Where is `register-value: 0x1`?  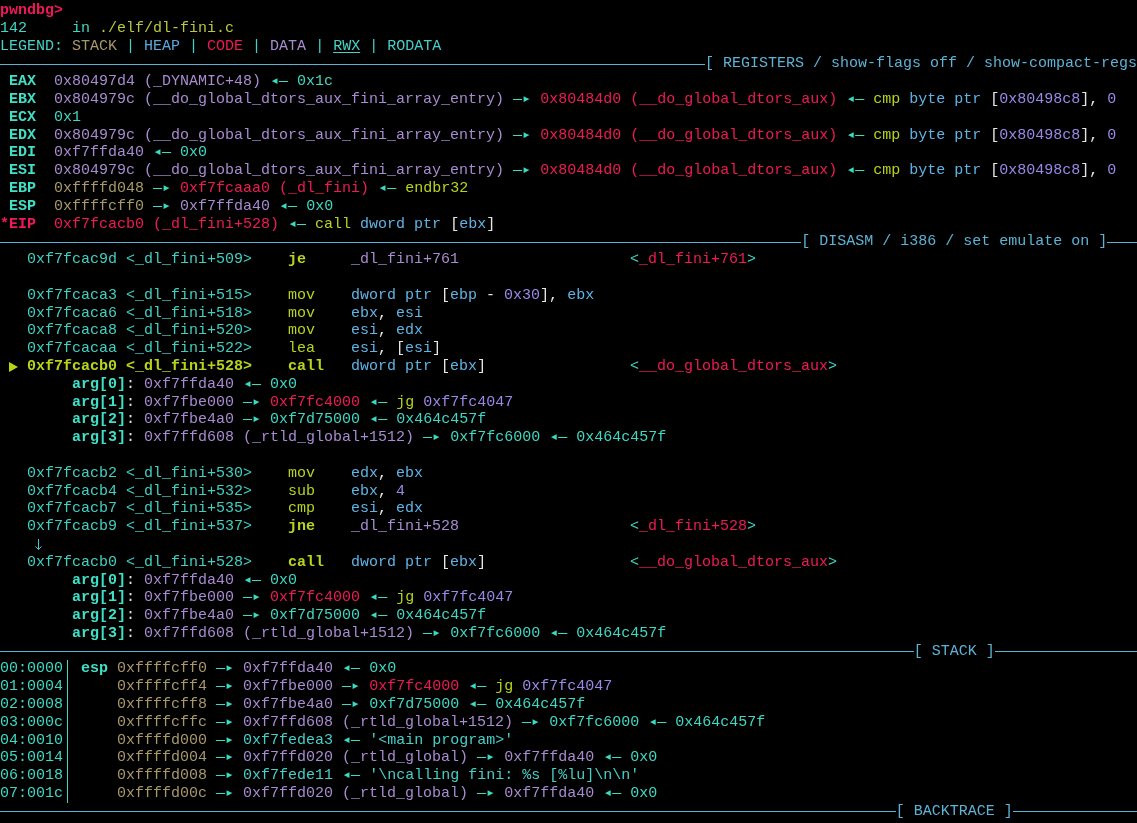 register-value: 0x1 is located at coordinates (67, 117).